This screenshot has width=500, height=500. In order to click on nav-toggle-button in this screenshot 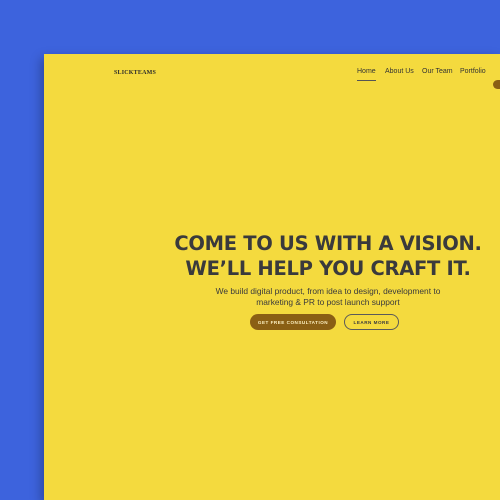, I will do `click(496, 84)`.